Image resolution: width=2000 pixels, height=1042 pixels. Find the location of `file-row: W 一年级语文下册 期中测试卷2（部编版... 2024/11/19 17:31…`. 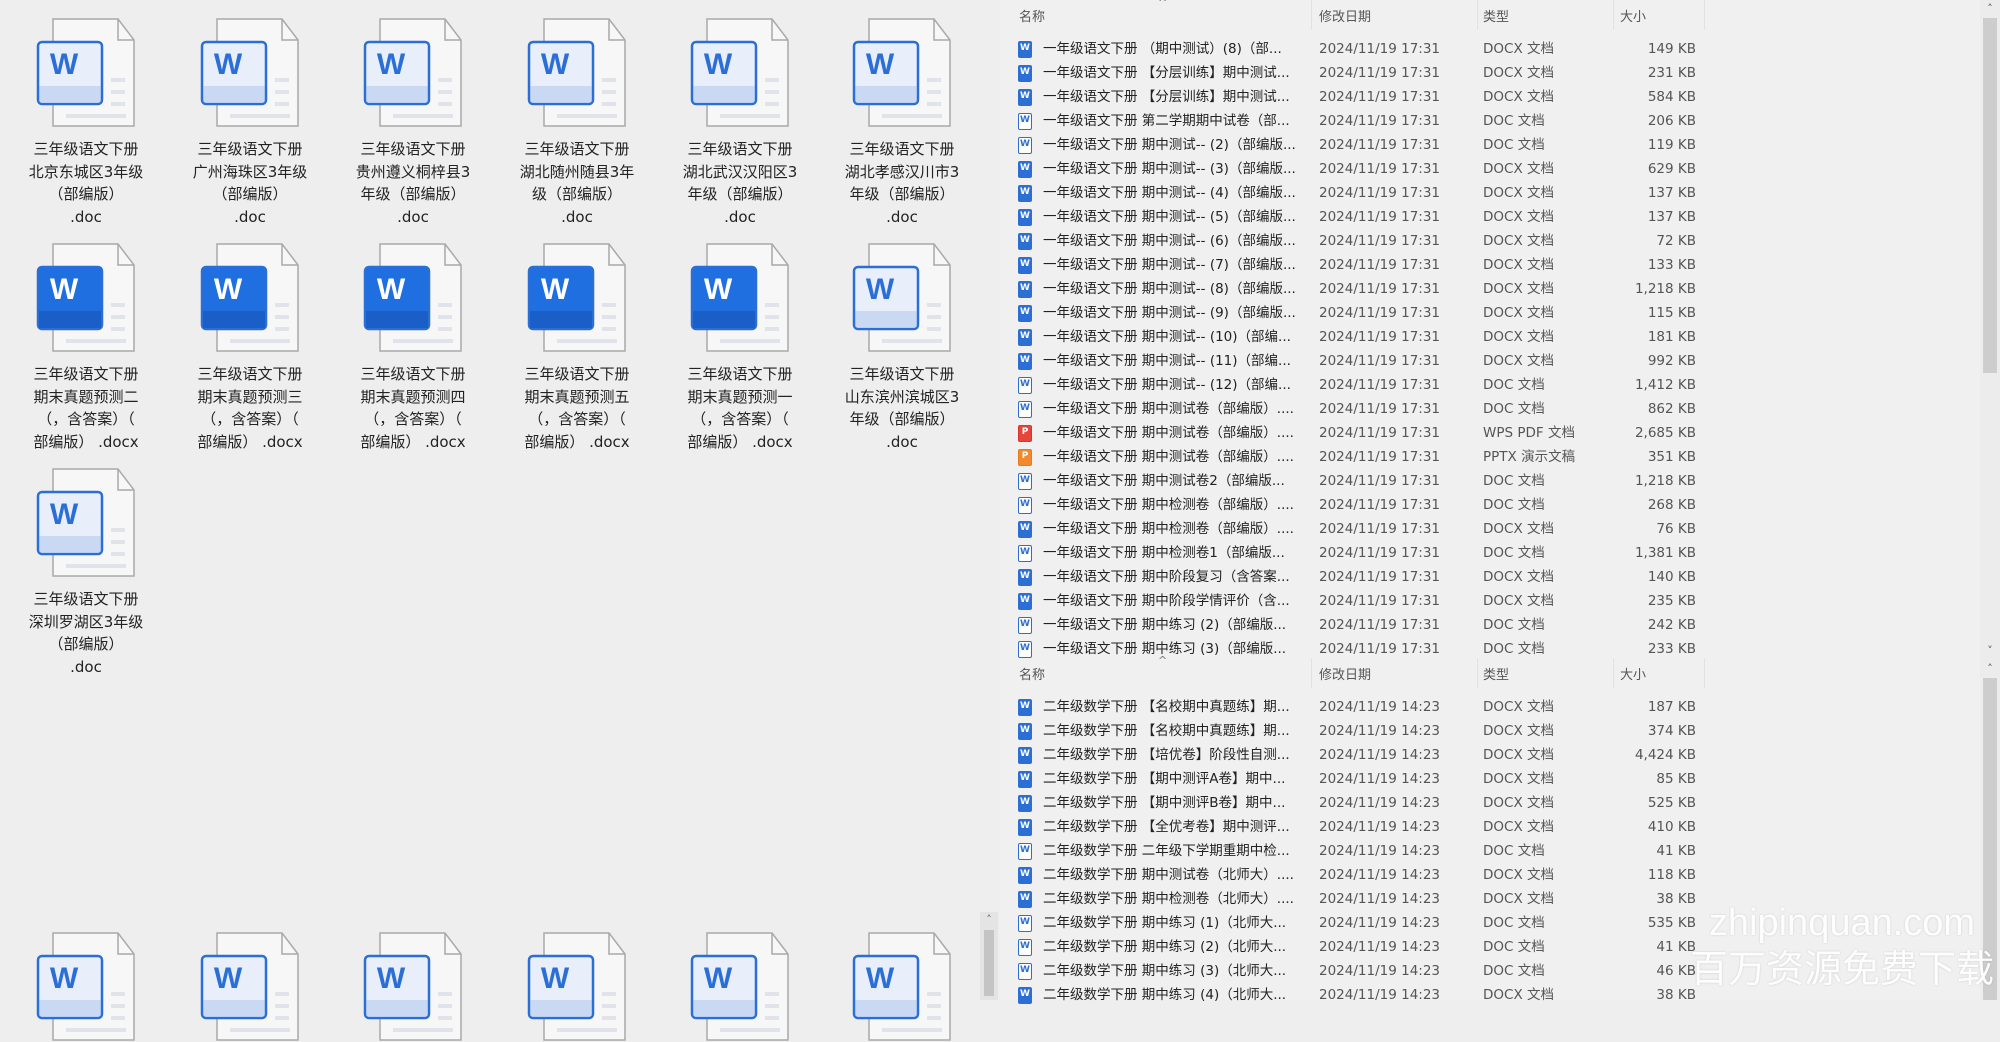

file-row: W 一年级语文下册 期中测试卷2（部编版... 2024/11/19 17:31… is located at coordinates (1490, 481).